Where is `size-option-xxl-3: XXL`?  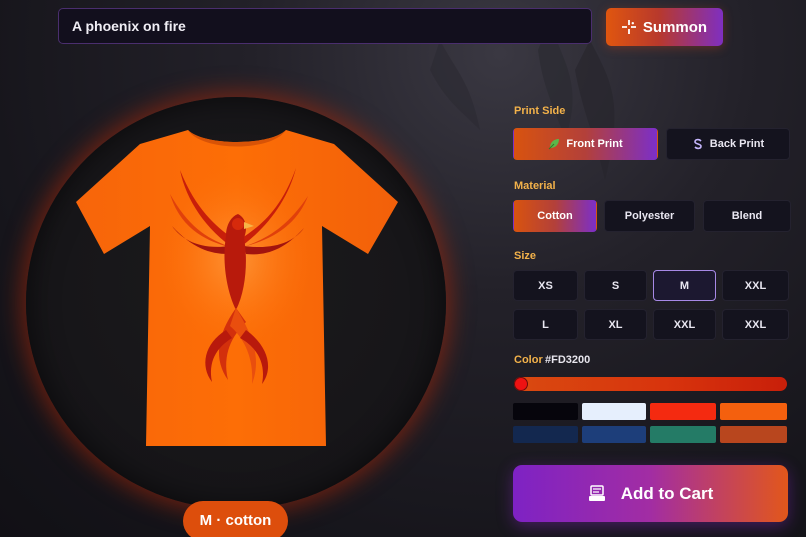 size-option-xxl-3: XXL is located at coordinates (755, 324).